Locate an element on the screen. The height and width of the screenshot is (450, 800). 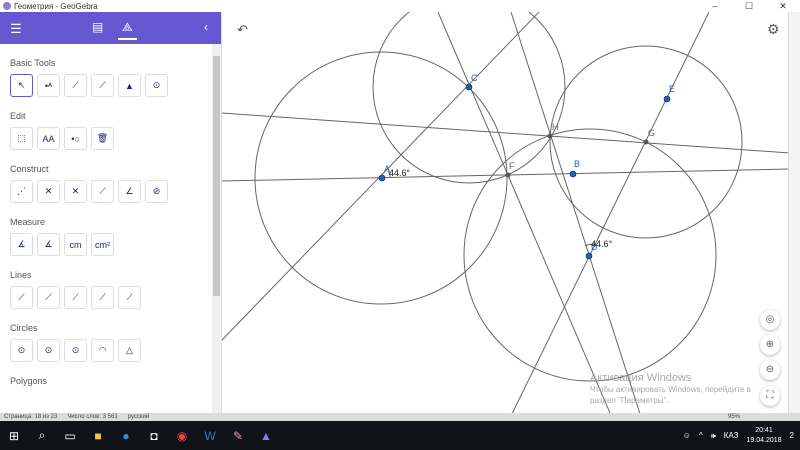
zoom-in-button: ⊕ is located at coordinates (770, 345).